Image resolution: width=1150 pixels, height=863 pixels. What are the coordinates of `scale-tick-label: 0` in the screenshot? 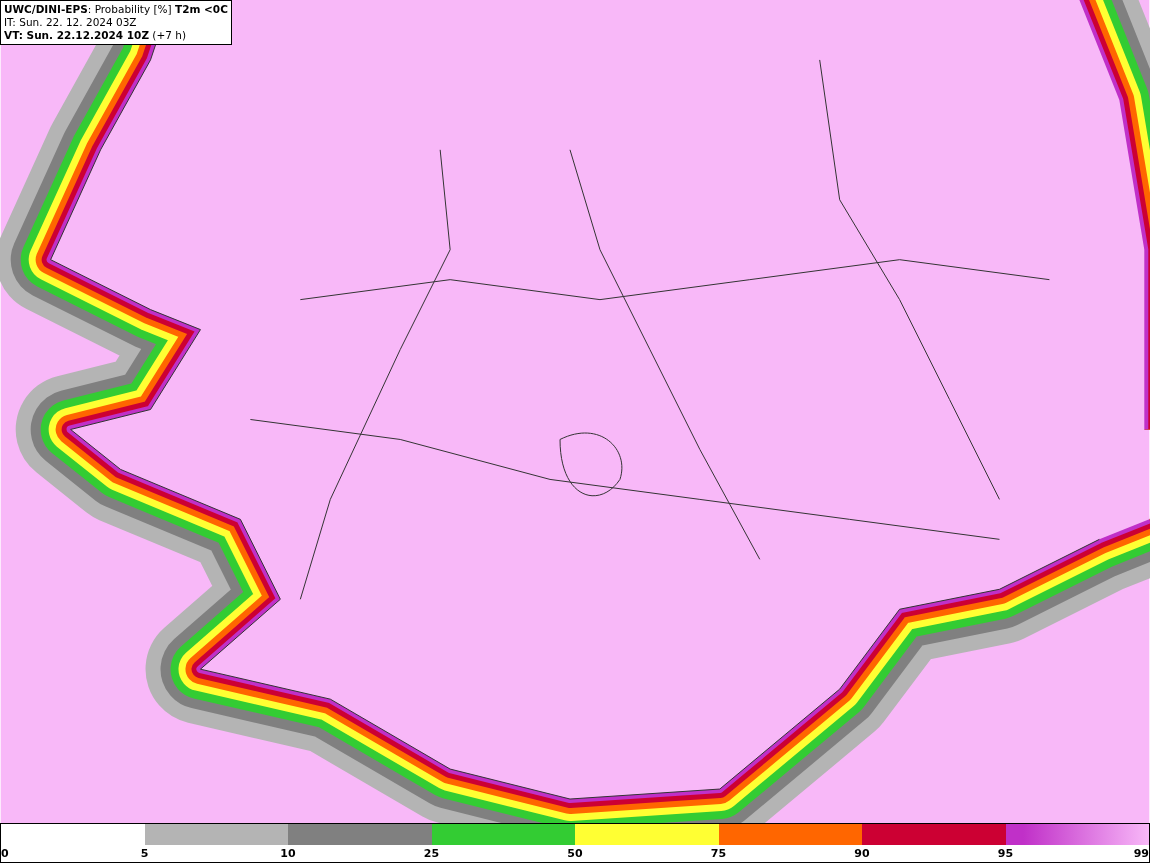 It's located at (5, 854).